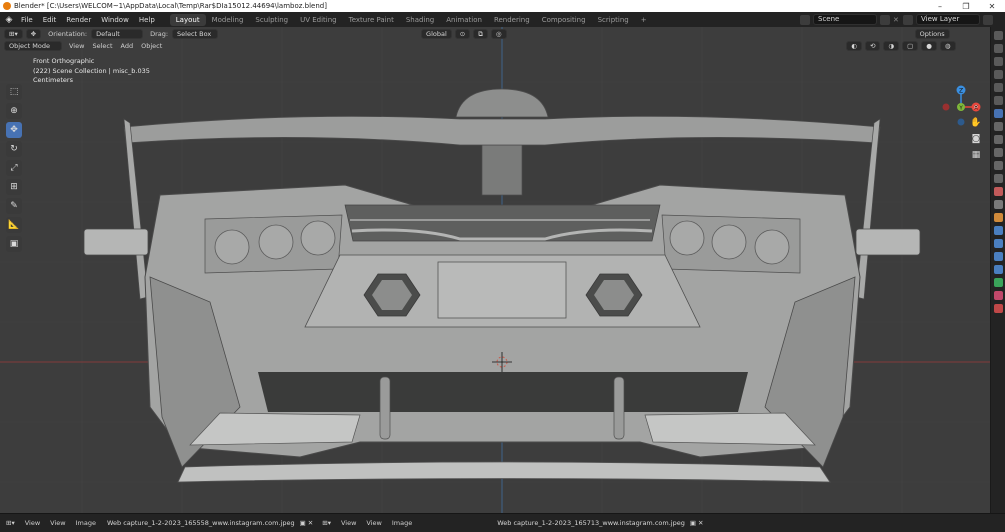 This screenshot has height=532, width=1005. Describe the element at coordinates (10, 523) in the screenshot. I see `editor-type-icon-left: ⊞▾` at that location.